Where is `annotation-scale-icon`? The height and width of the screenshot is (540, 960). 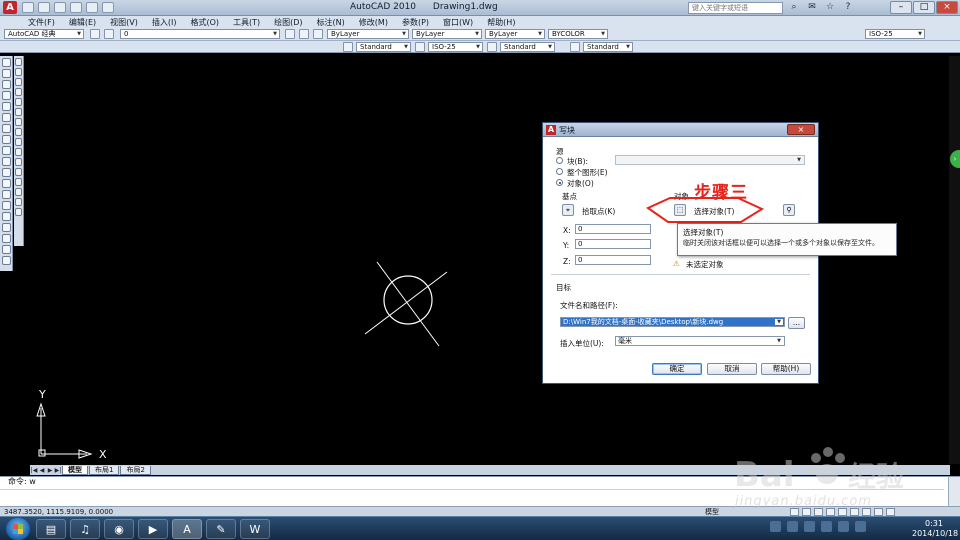
annotation-scale-icon is located at coordinates (854, 512).